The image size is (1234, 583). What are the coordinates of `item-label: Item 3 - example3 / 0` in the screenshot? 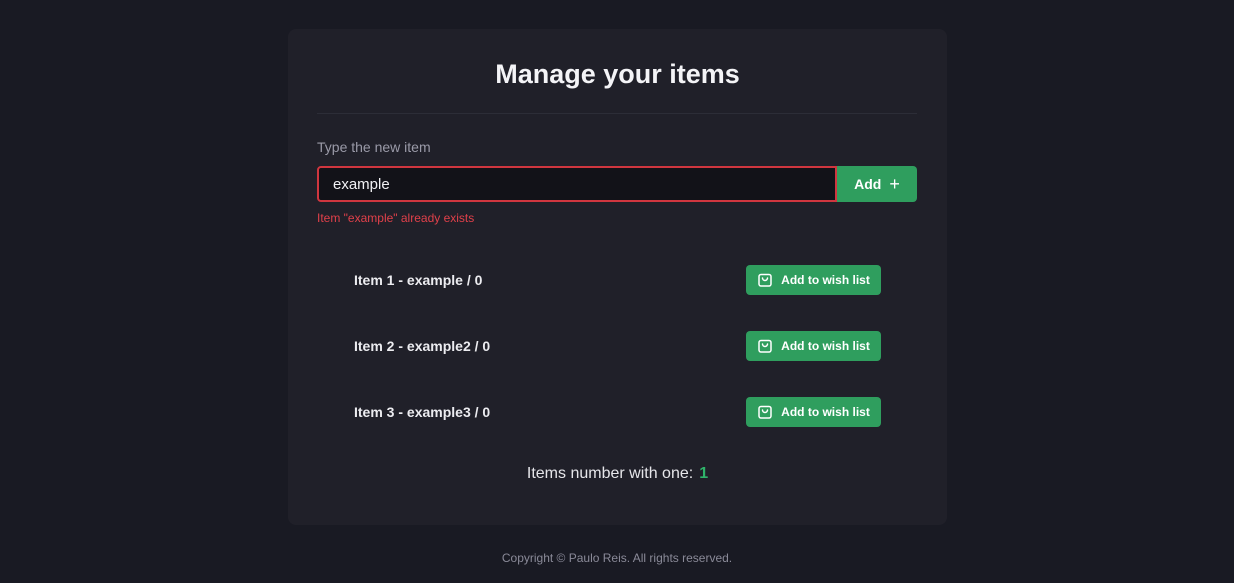 It's located at (422, 412).